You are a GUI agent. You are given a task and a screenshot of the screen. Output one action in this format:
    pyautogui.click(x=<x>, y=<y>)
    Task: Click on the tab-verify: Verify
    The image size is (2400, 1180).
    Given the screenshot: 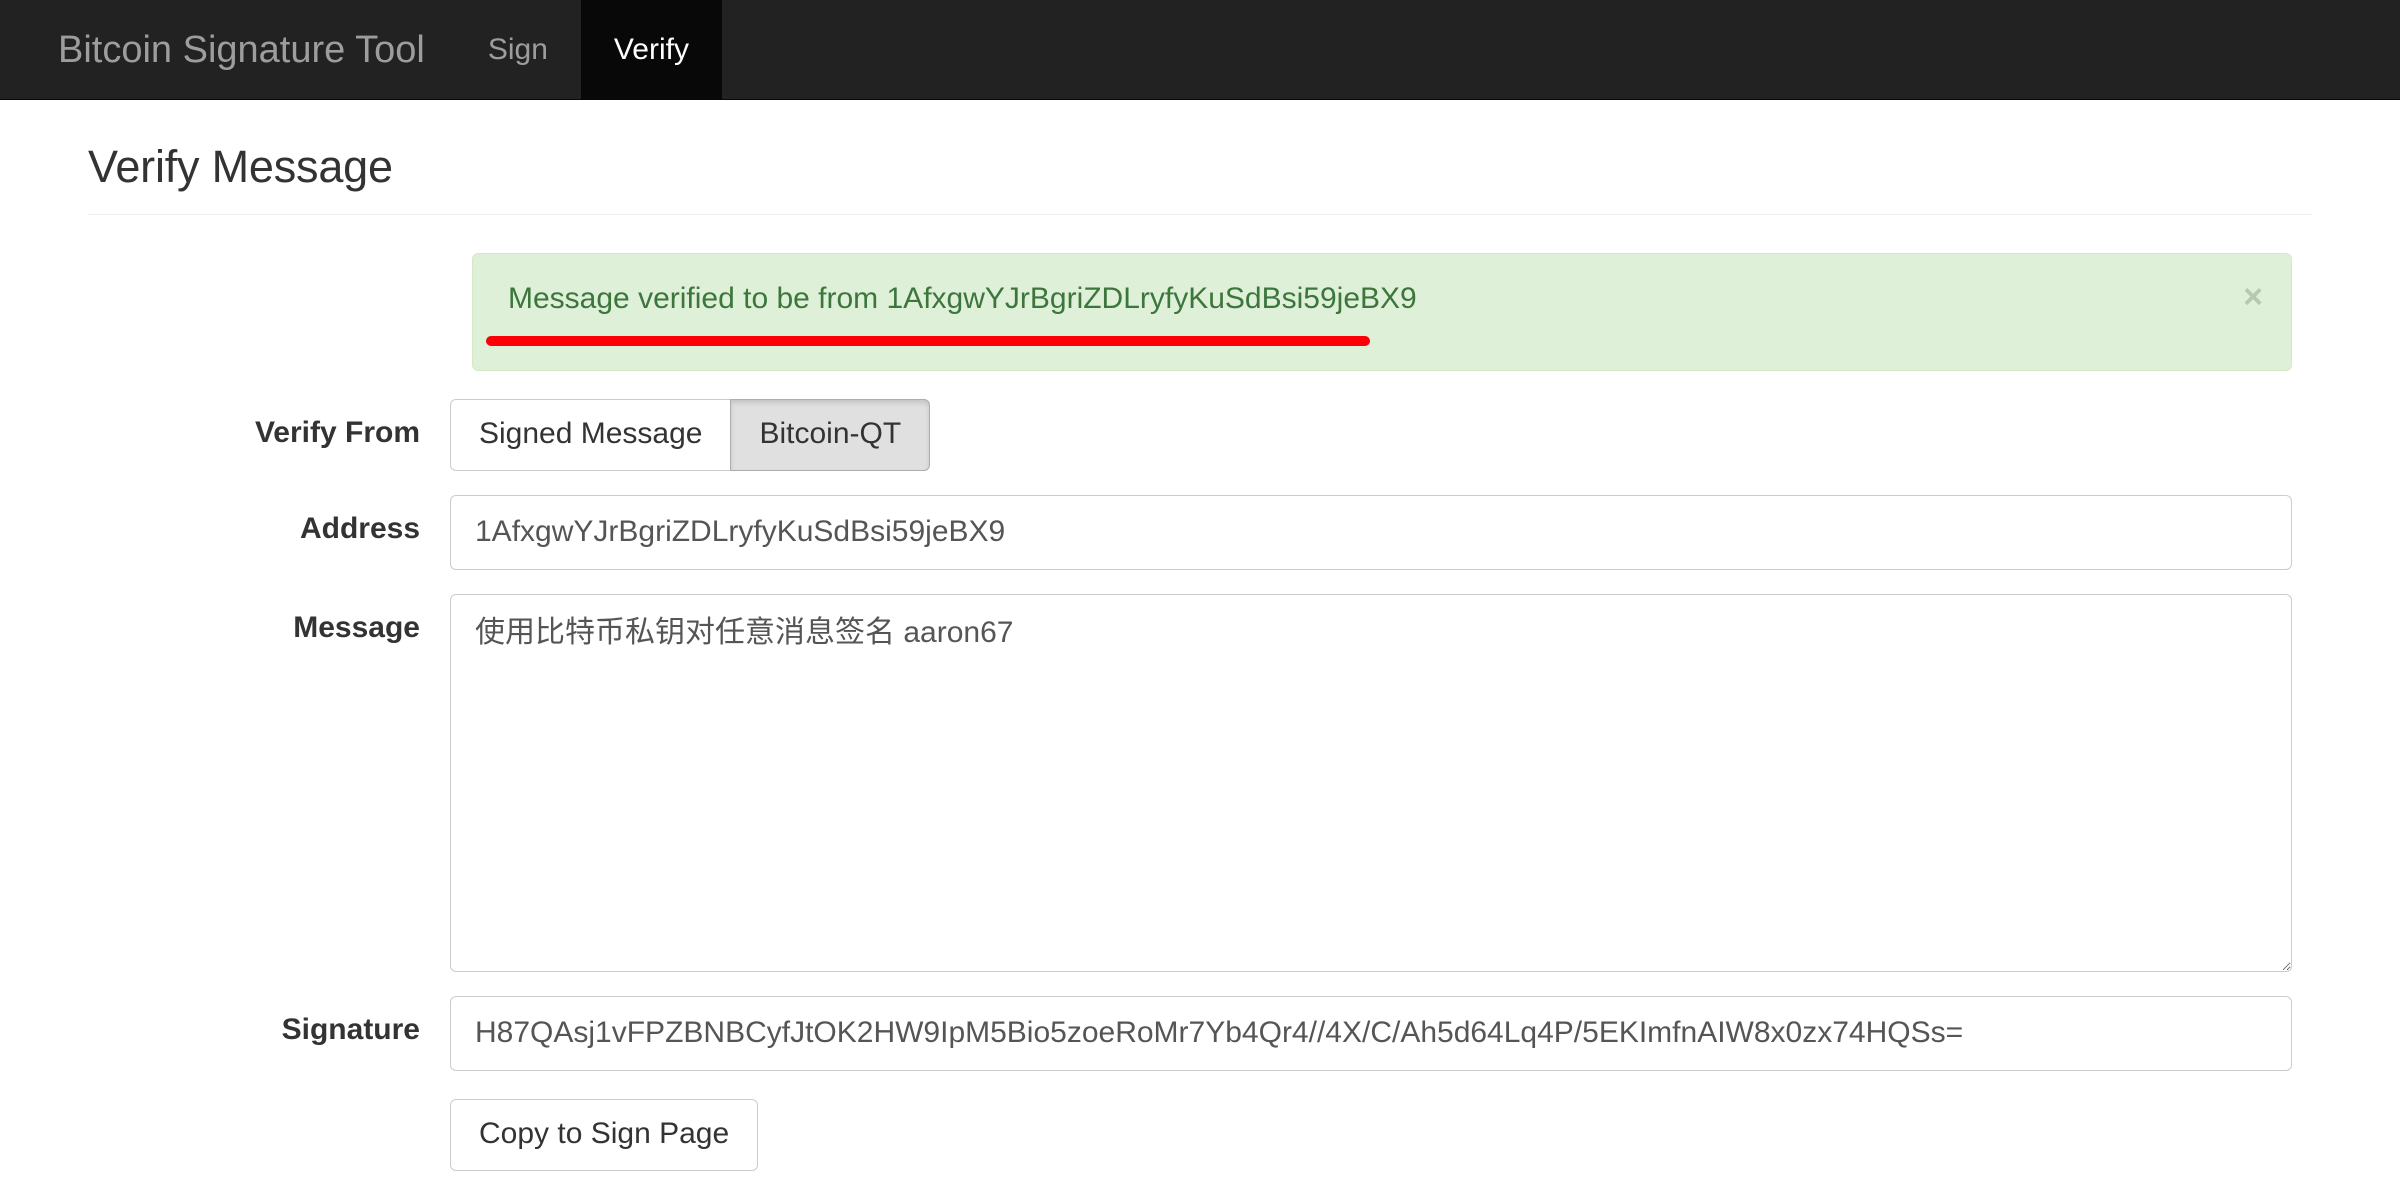 What is the action you would take?
    pyautogui.click(x=651, y=49)
    